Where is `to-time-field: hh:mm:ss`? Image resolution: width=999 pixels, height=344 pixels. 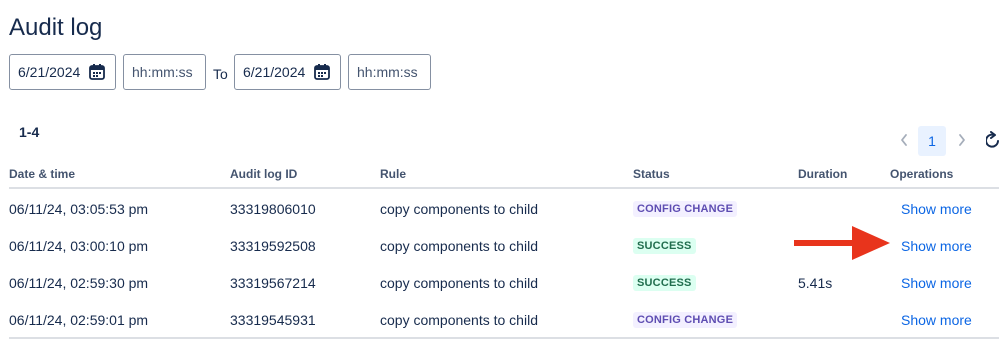
to-time-field: hh:mm:ss is located at coordinates (389, 72).